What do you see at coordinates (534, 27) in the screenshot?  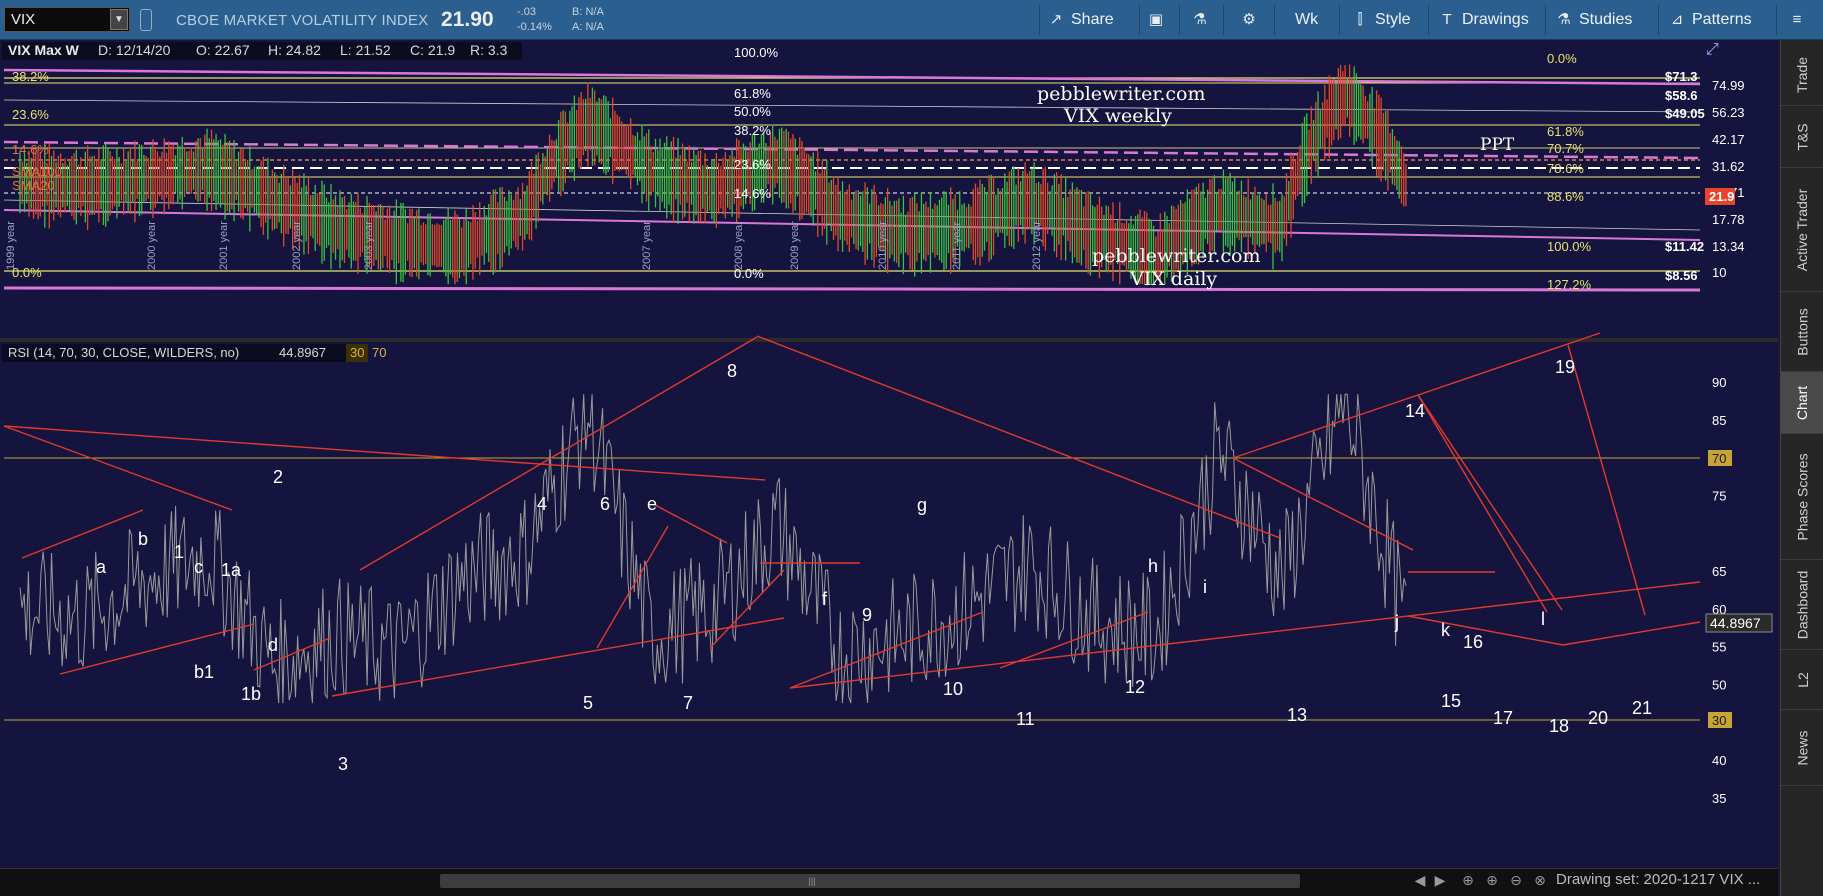 I see `percent-change: -0.14%` at bounding box center [534, 27].